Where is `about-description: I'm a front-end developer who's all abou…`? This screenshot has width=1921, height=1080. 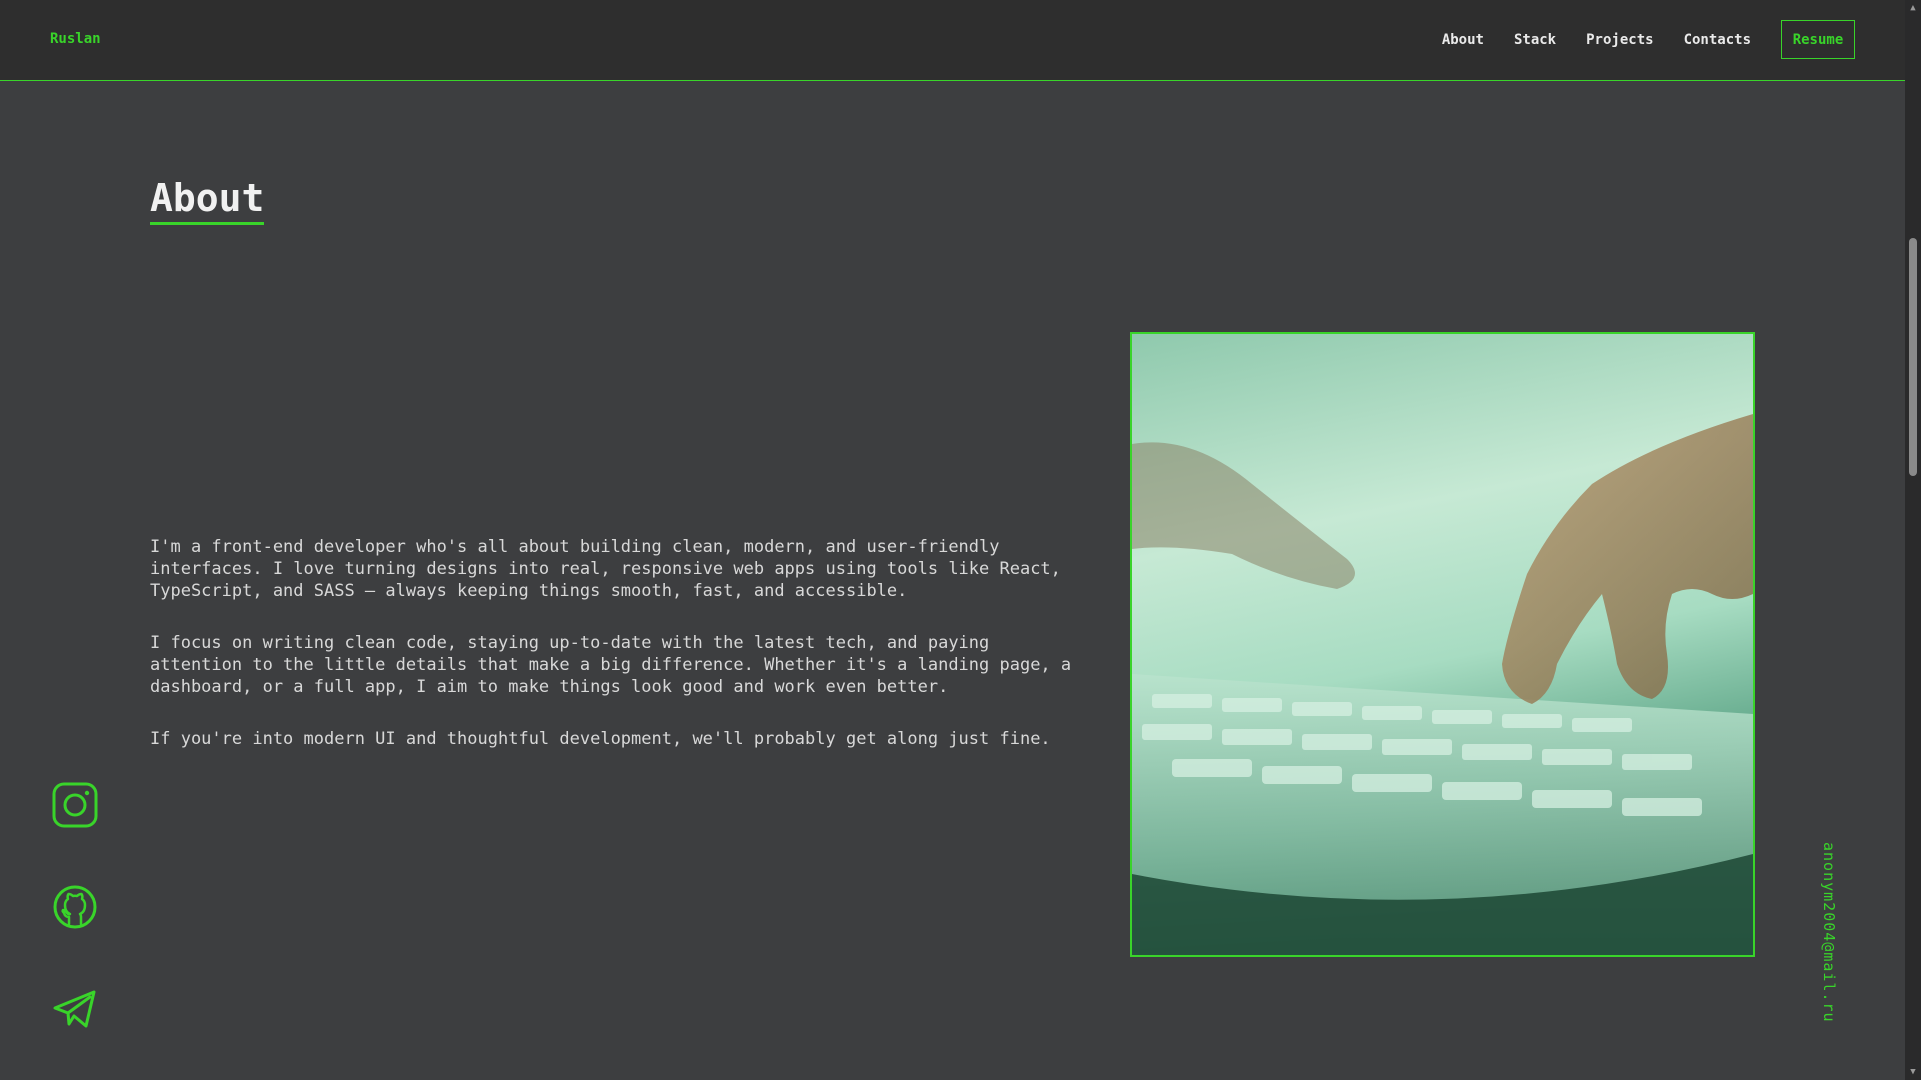
about-description: I'm a front-end developer who's all abou… is located at coordinates (620, 658).